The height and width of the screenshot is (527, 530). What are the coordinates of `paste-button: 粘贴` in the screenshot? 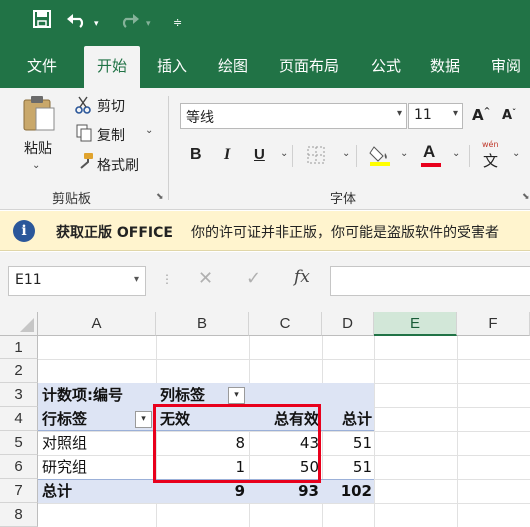 It's located at (38, 148).